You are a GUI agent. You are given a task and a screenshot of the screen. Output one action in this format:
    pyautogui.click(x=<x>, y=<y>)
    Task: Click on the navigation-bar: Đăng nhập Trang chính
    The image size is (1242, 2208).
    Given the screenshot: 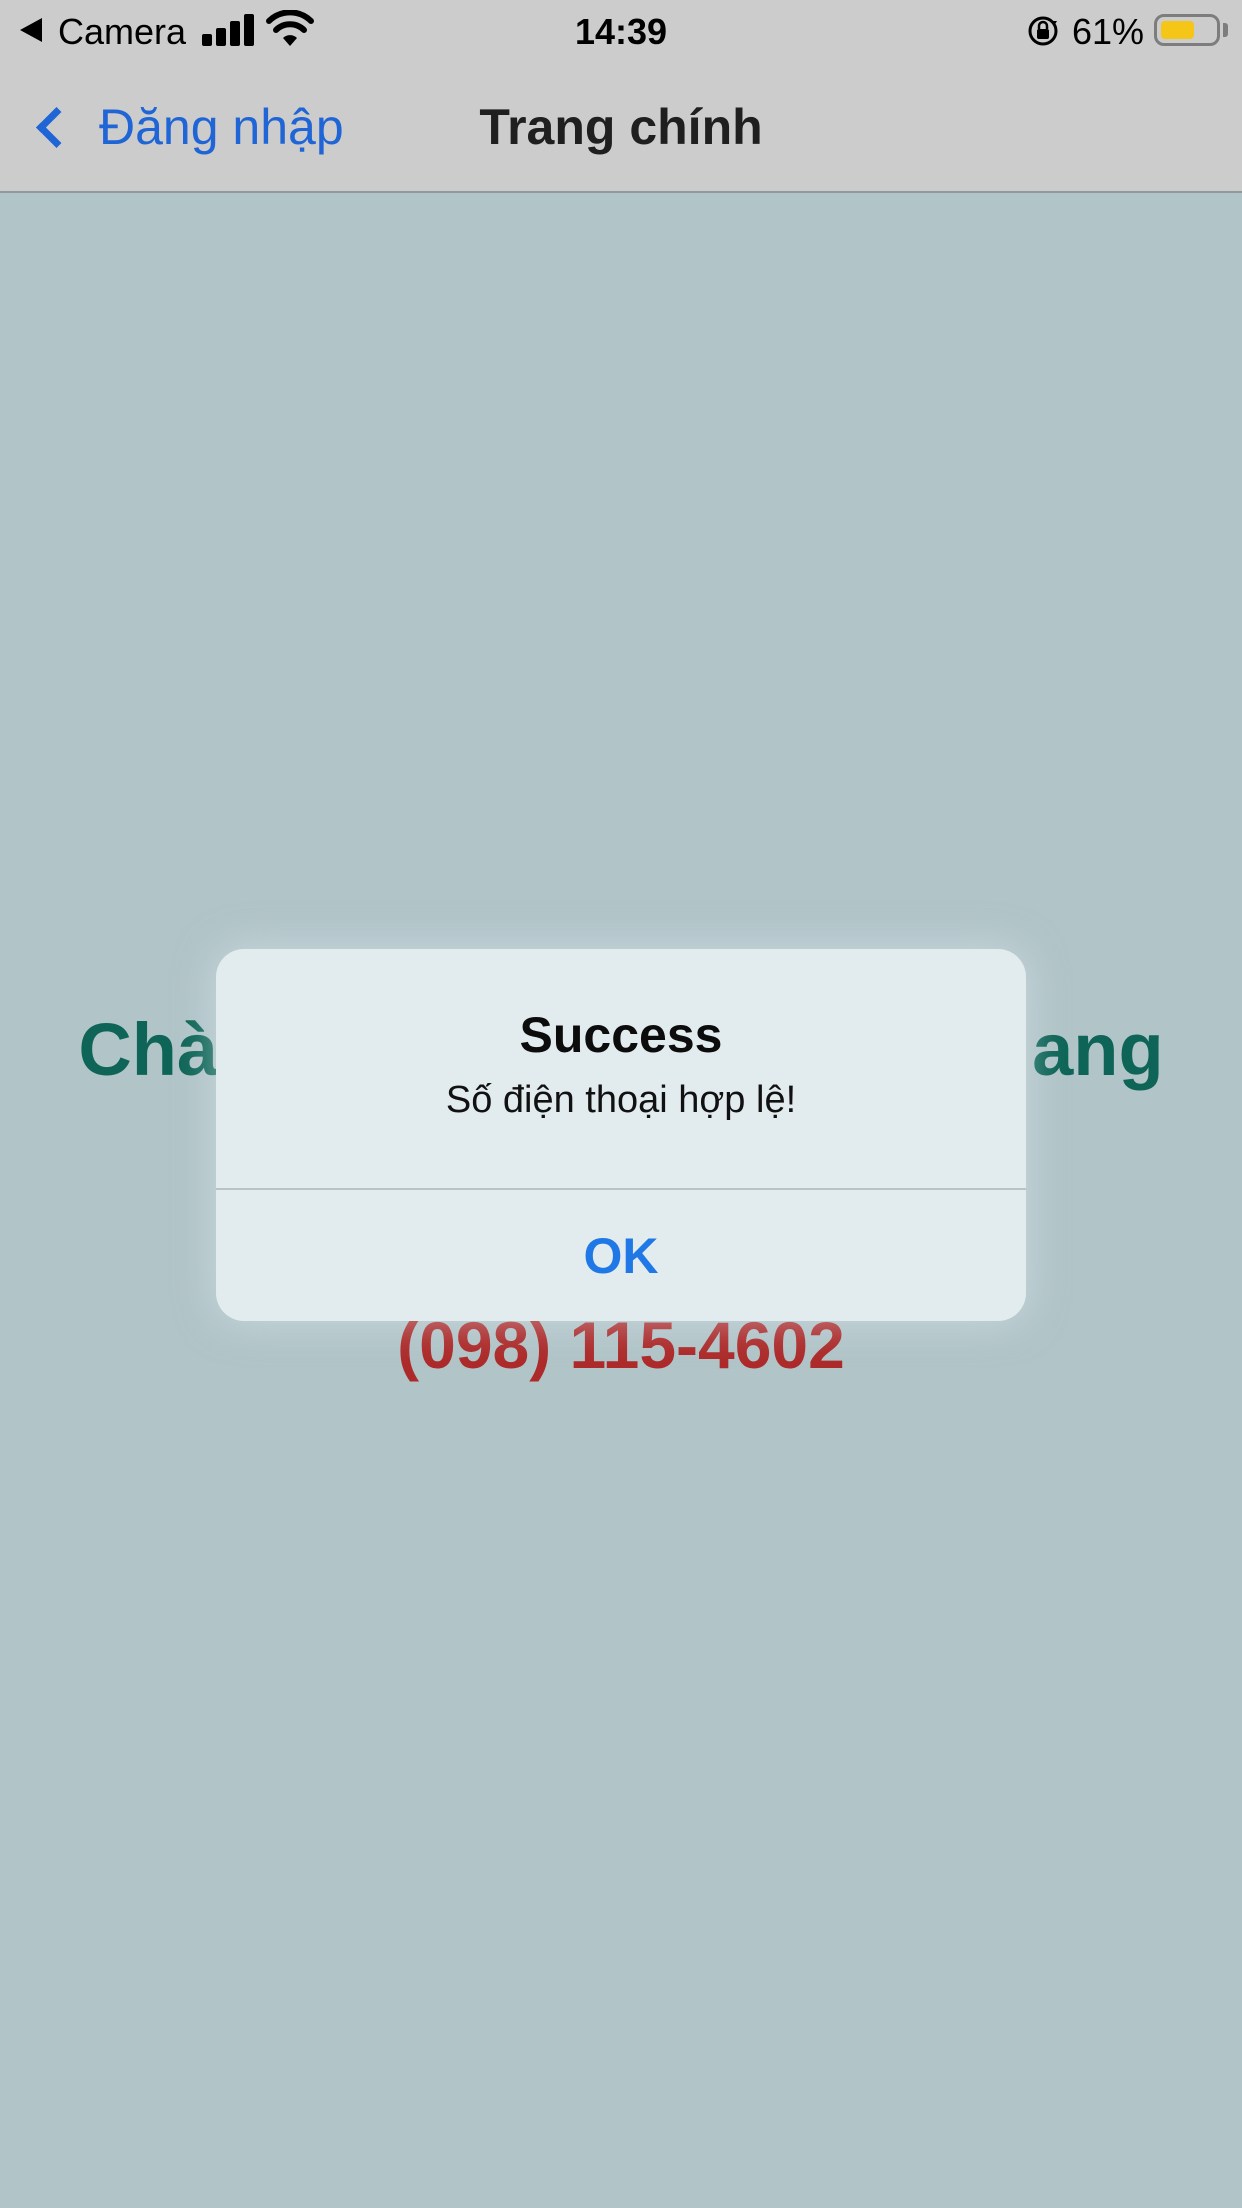 What is the action you would take?
    pyautogui.click(x=621, y=128)
    